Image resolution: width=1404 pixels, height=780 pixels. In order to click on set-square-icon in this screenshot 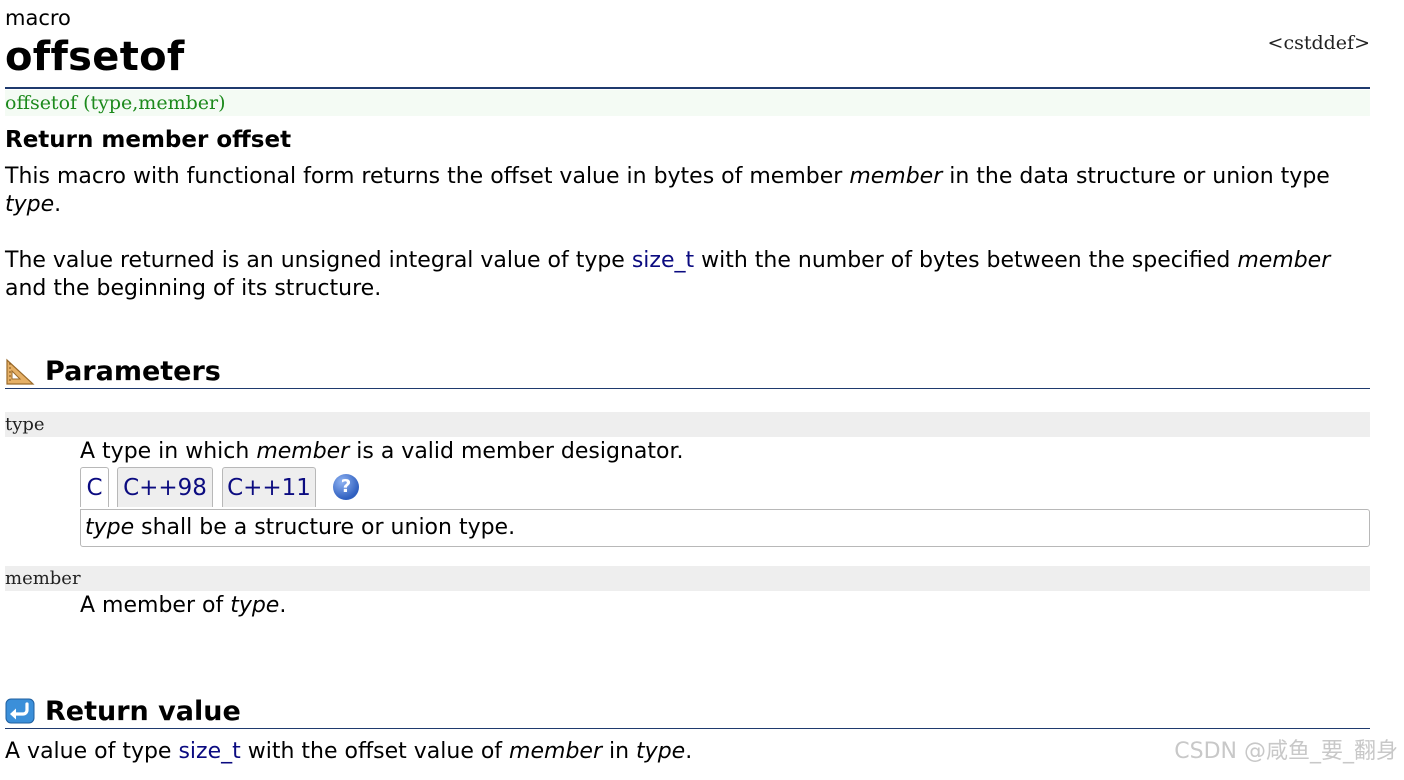, I will do `click(20, 371)`.